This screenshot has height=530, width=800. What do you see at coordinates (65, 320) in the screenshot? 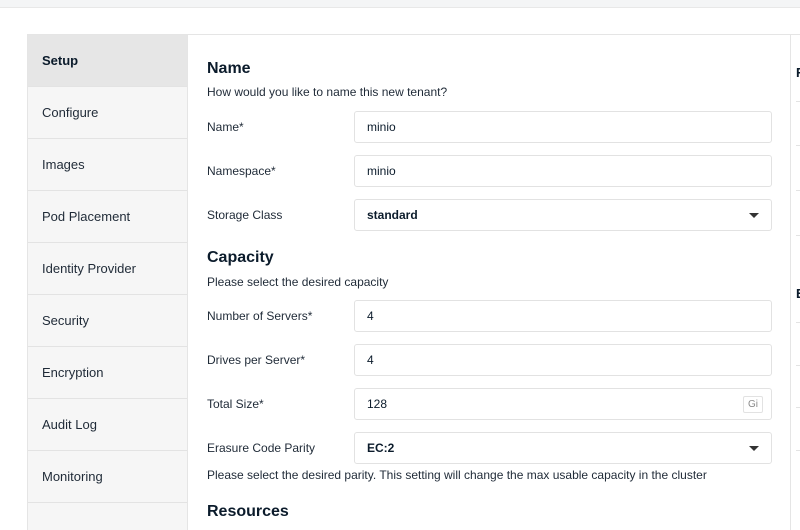
I see `sidebar-item-label: Security` at bounding box center [65, 320].